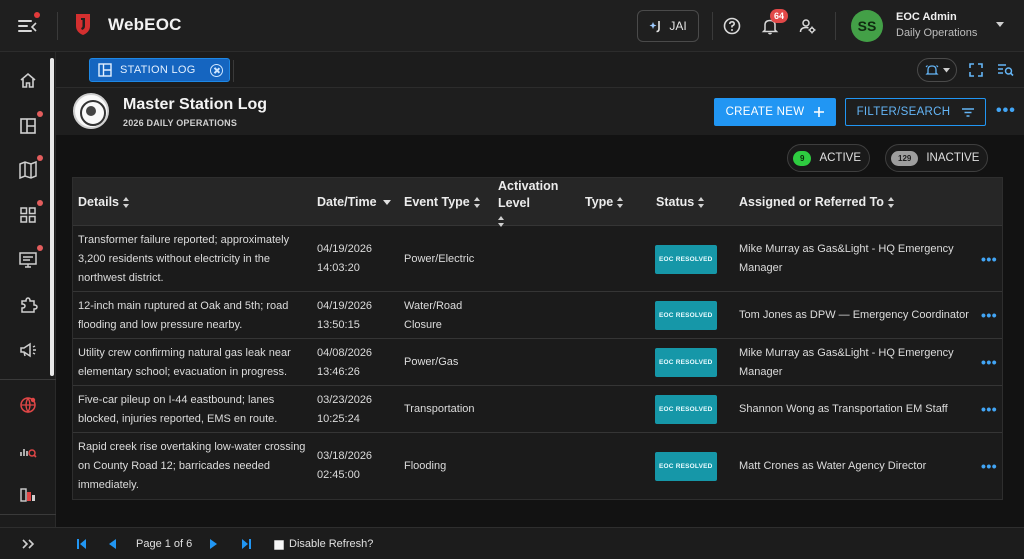  What do you see at coordinates (953, 158) in the screenshot?
I see `inactive-label: INACTIVE` at bounding box center [953, 158].